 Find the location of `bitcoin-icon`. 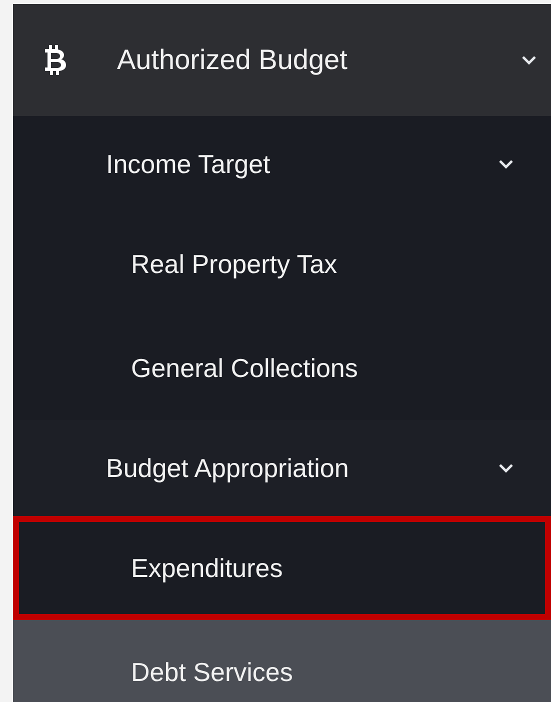

bitcoin-icon is located at coordinates (56, 60).